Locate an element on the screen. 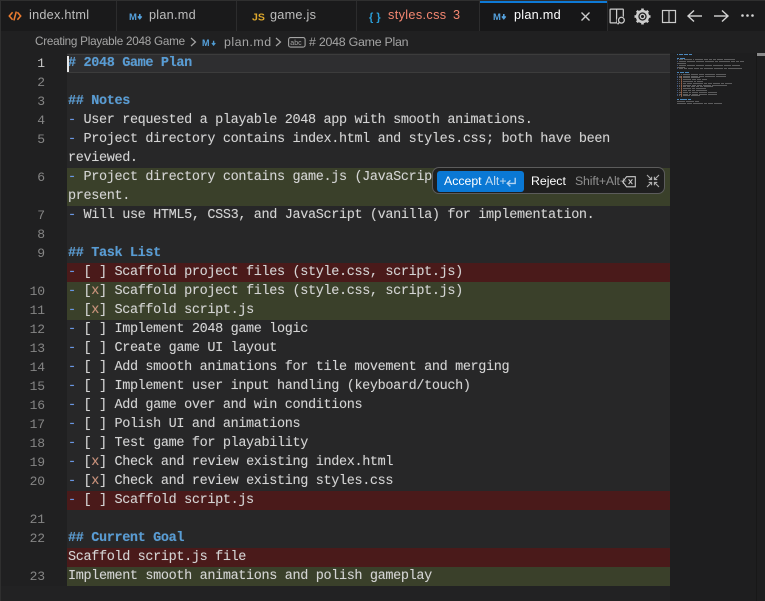  svg-text: JS is located at coordinates (258, 18).